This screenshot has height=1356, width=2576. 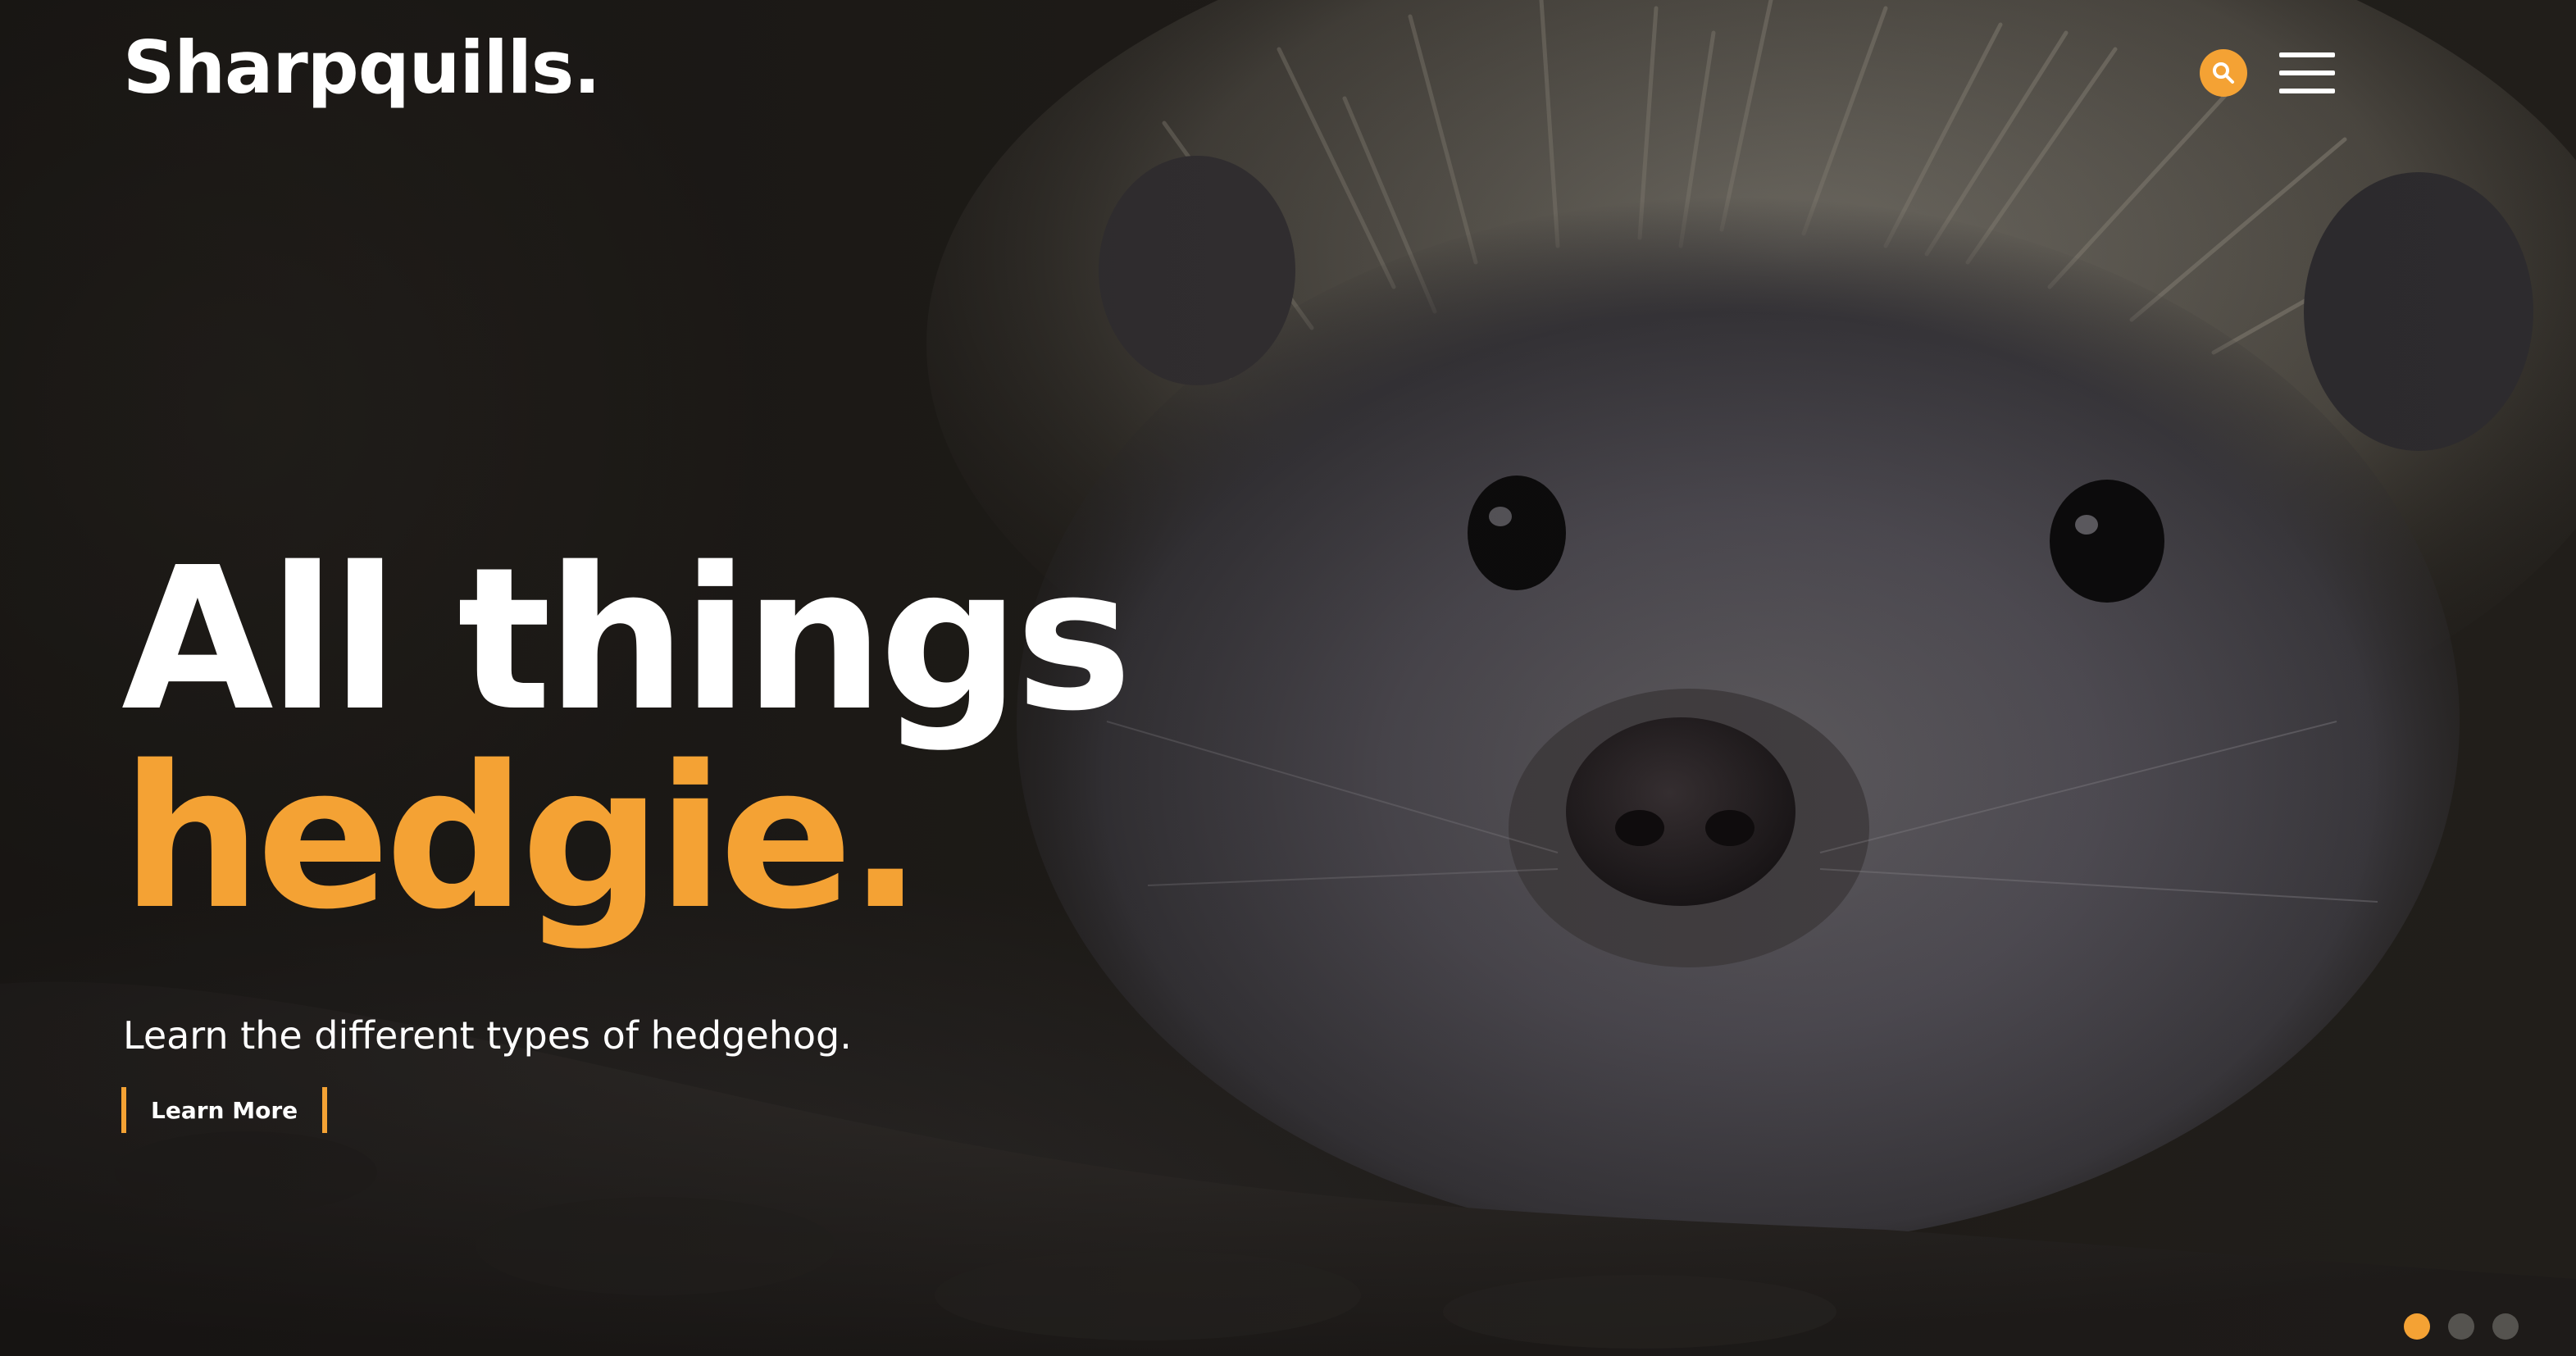 What do you see at coordinates (488, 1035) in the screenshot?
I see `hero-subtitle: Learn the different types of hedgehog.` at bounding box center [488, 1035].